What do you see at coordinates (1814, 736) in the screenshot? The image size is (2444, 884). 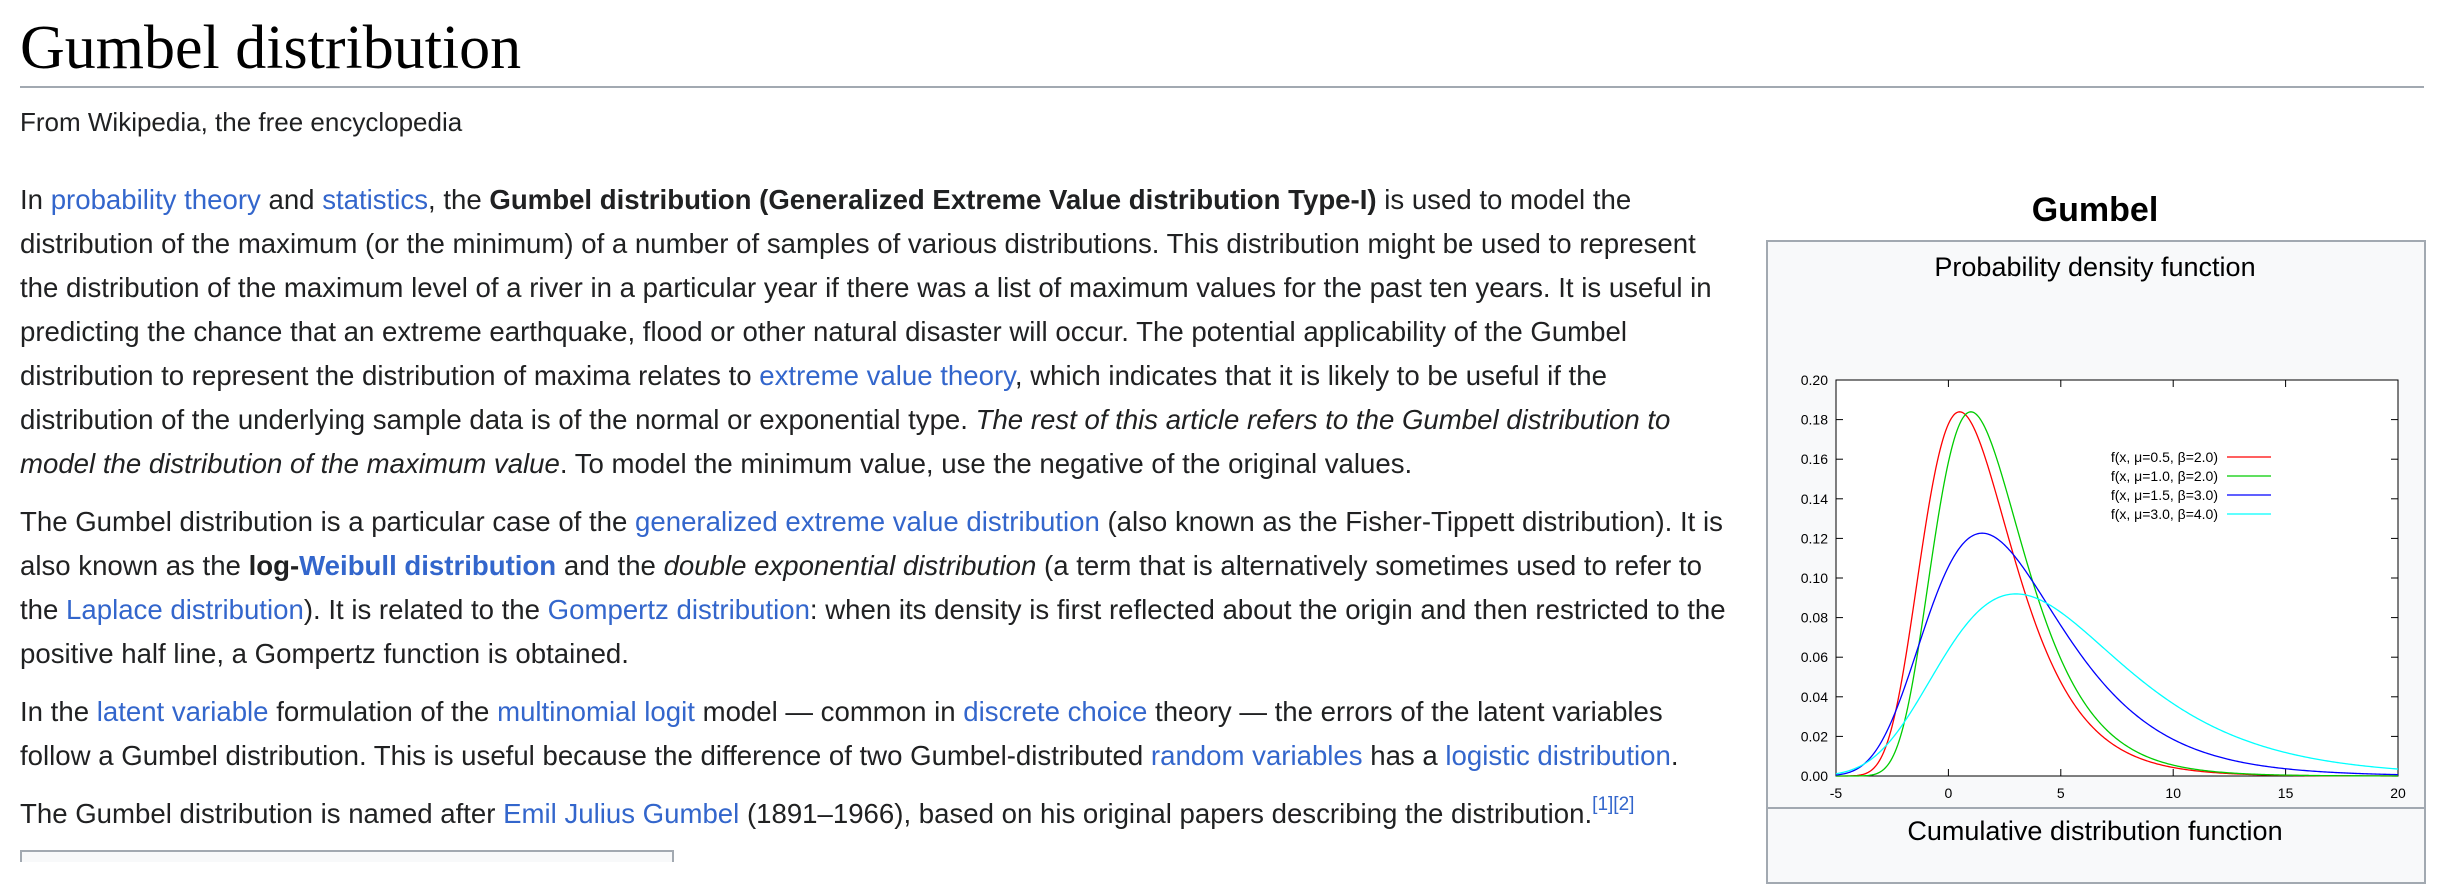 I see `y-tick-label: 0.02` at bounding box center [1814, 736].